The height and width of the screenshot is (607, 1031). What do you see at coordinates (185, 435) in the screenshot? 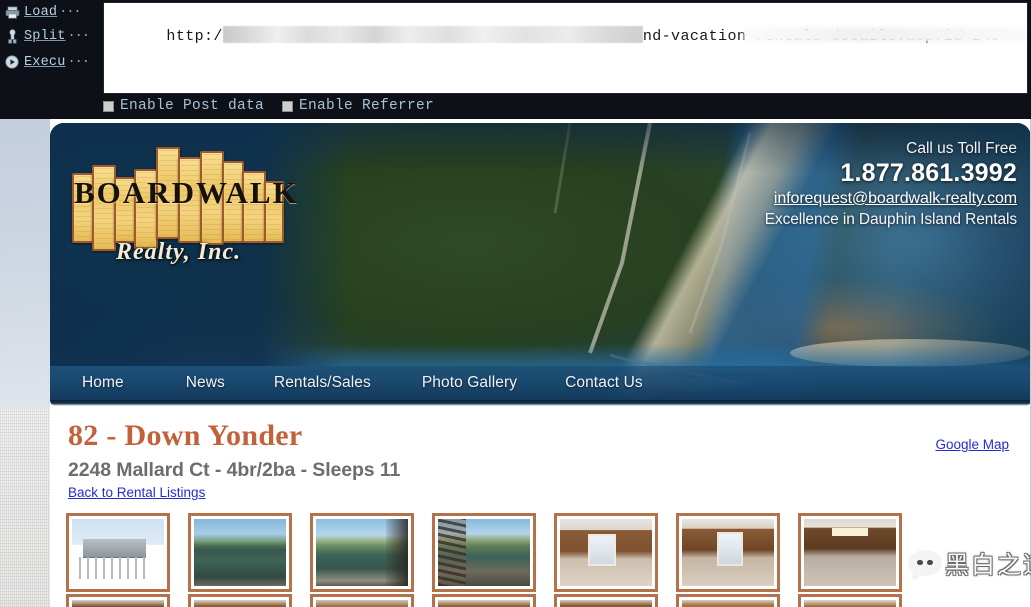
I see `listing-title: 82 - Down Yonder` at bounding box center [185, 435].